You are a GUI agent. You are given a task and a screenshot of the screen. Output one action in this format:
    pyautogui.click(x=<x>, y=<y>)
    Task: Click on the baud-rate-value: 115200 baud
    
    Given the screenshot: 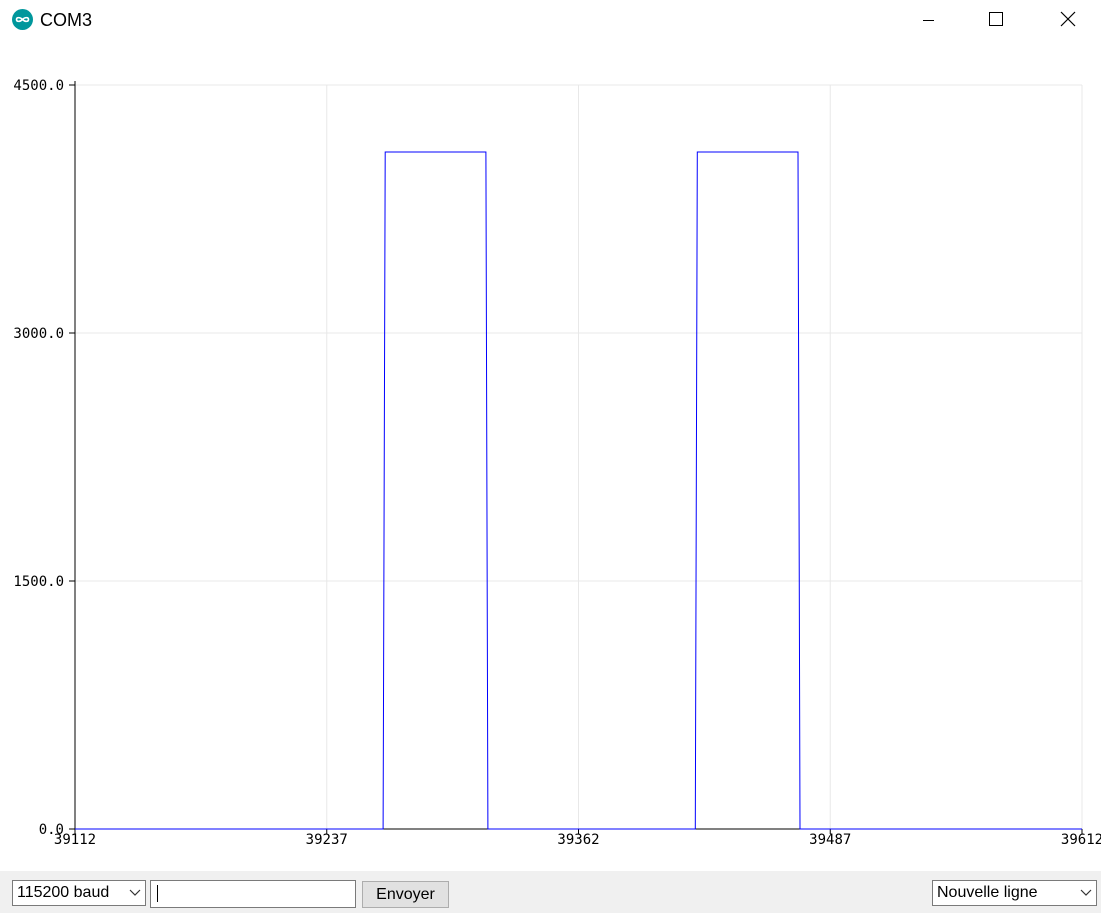 What is the action you would take?
    pyautogui.click(x=63, y=892)
    